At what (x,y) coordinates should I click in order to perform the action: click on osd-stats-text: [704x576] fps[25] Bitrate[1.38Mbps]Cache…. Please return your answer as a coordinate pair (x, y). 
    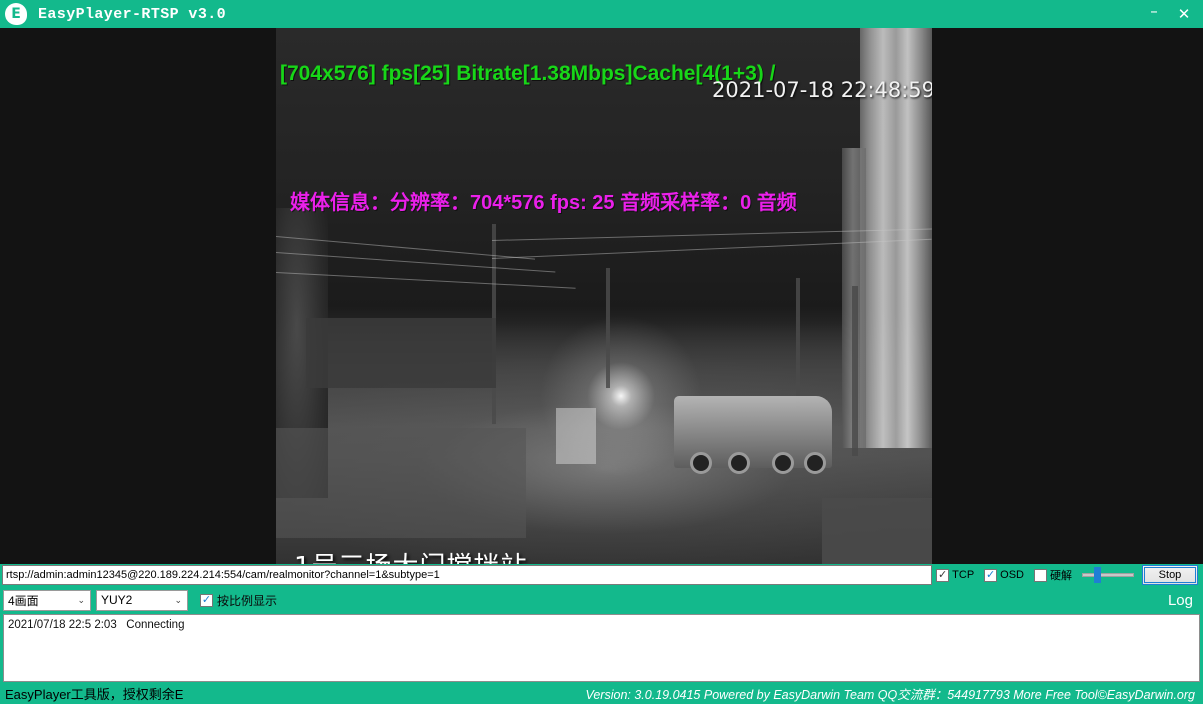
    Looking at the image, I should click on (528, 73).